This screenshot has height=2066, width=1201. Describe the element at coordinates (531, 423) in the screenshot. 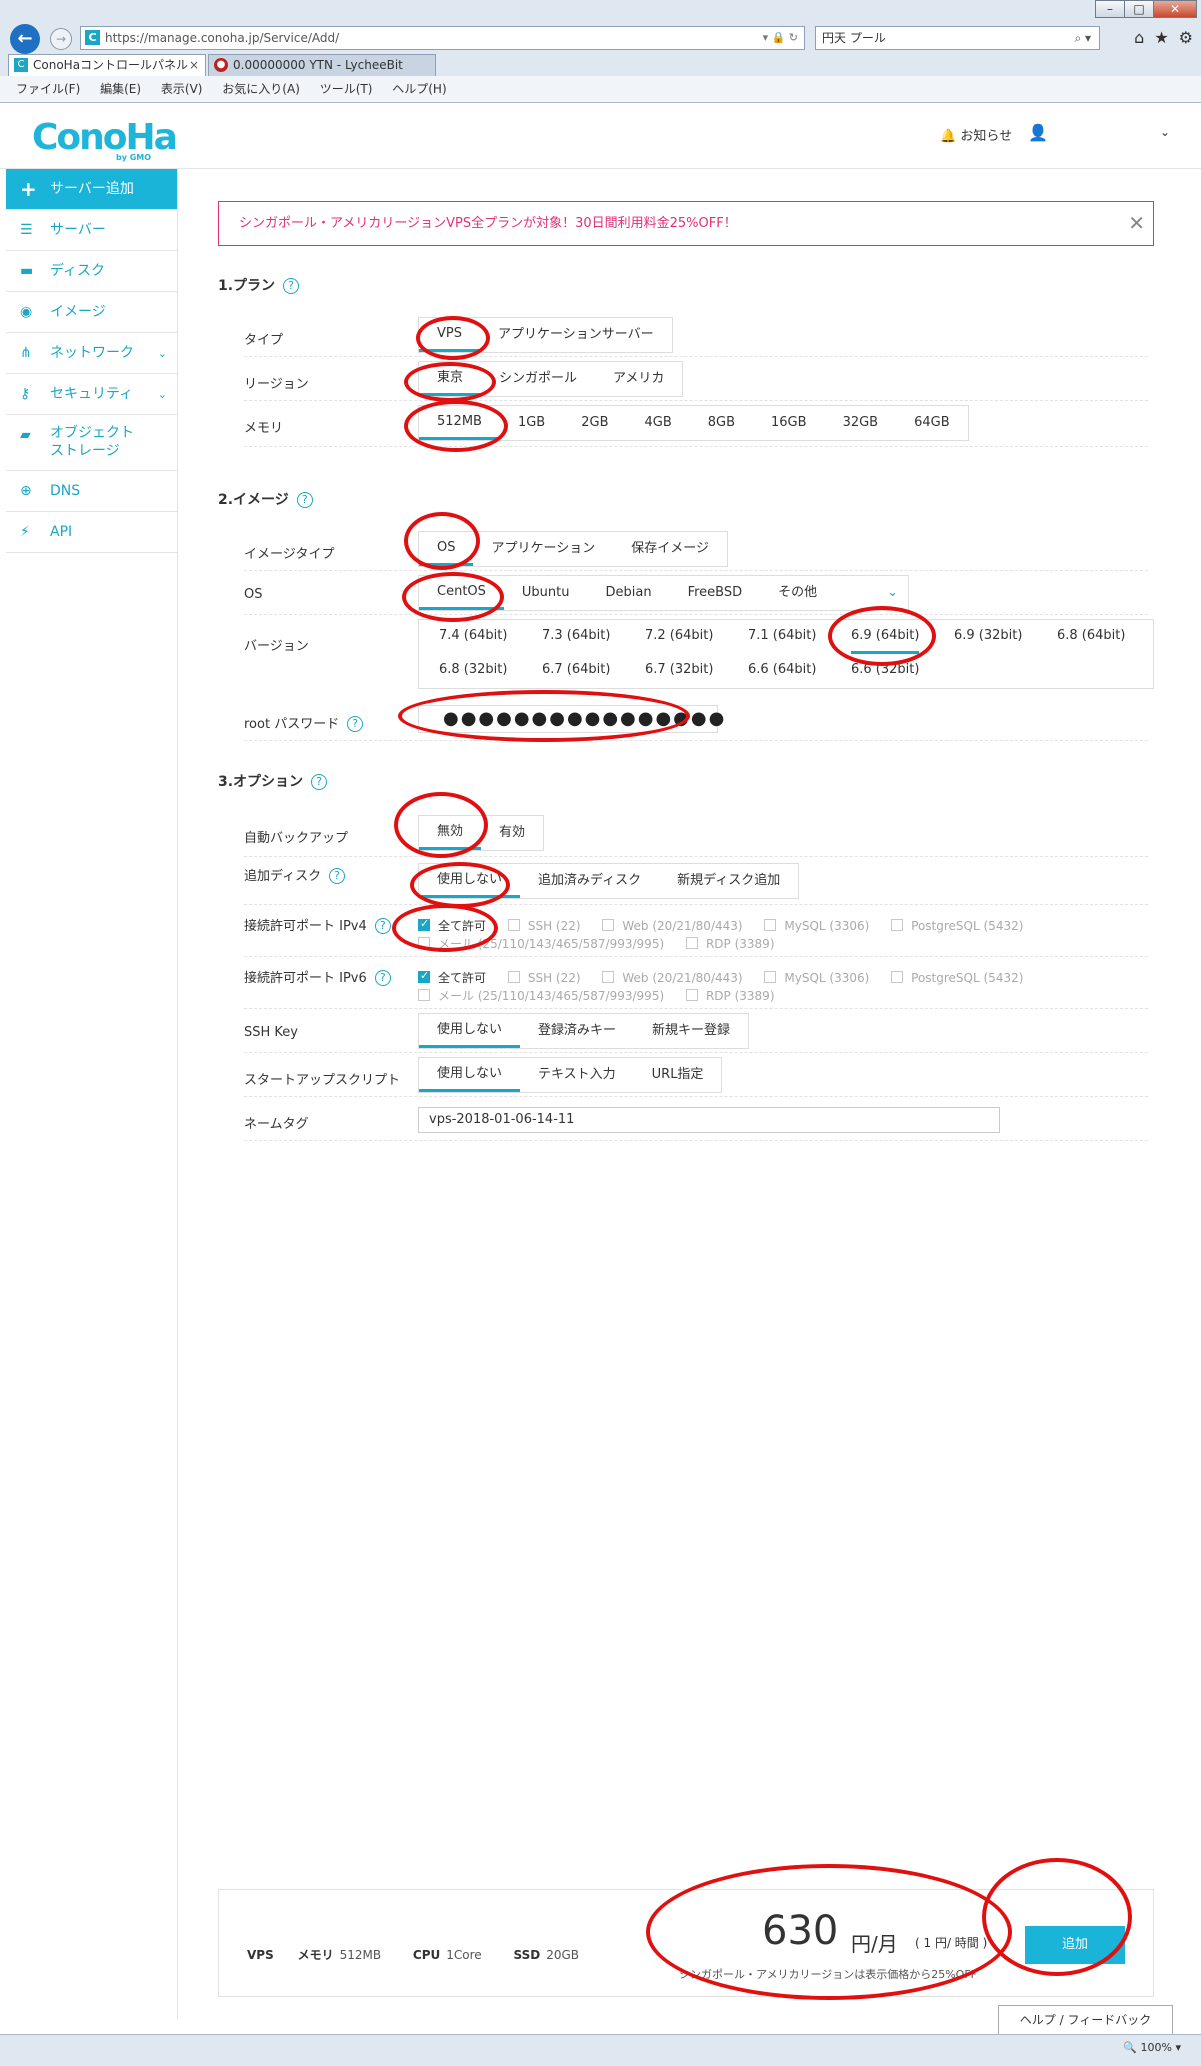

I see `memory-1gb-option: 1GB` at that location.